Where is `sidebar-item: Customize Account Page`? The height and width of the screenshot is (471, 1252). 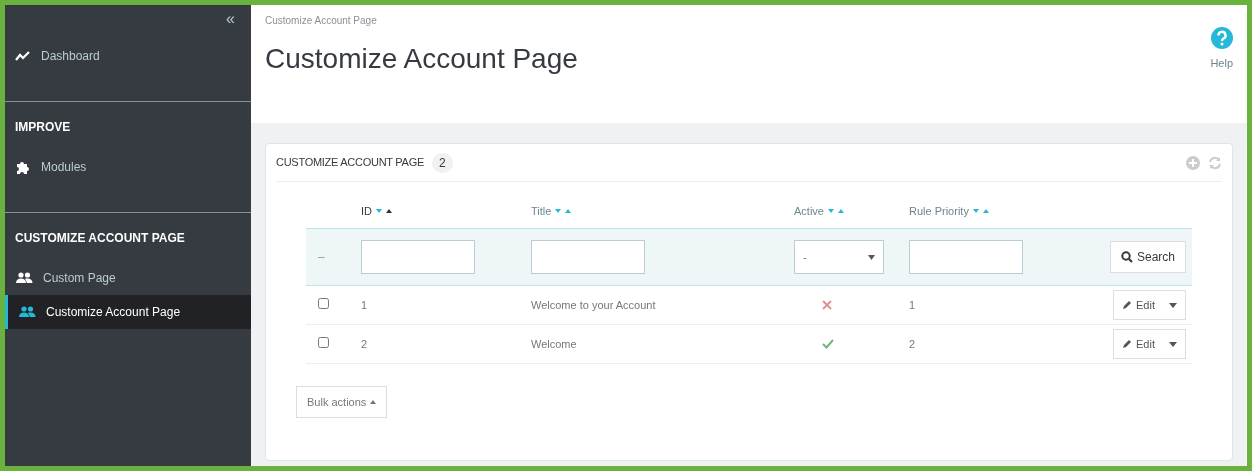 sidebar-item: Customize Account Page is located at coordinates (128, 312).